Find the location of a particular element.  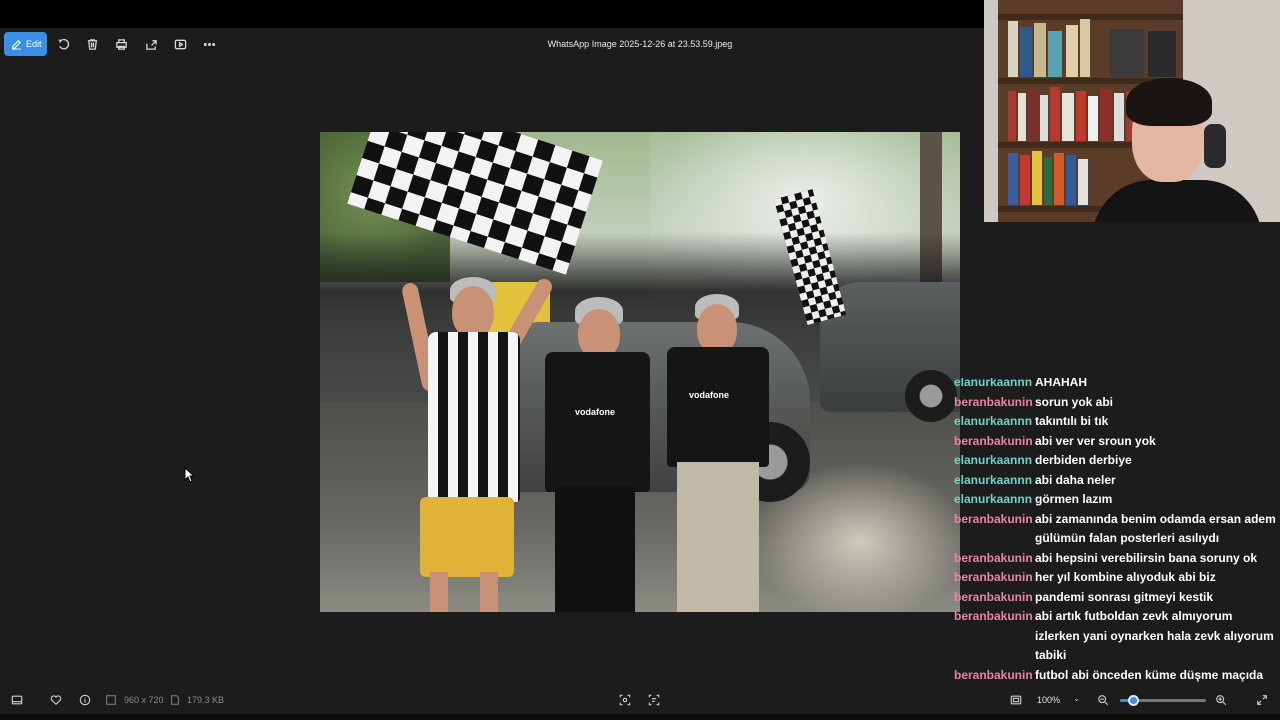

zoom-slider is located at coordinates (1163, 700).